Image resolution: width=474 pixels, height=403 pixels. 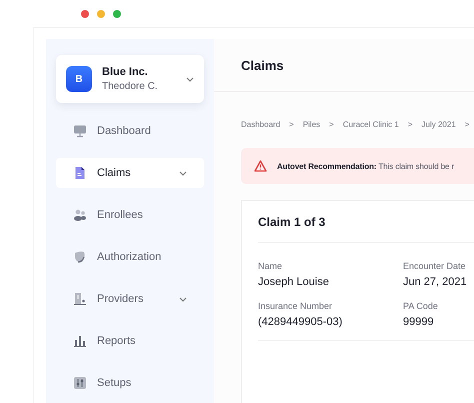 I want to click on card-title: Claim 1 of 3, so click(x=366, y=222).